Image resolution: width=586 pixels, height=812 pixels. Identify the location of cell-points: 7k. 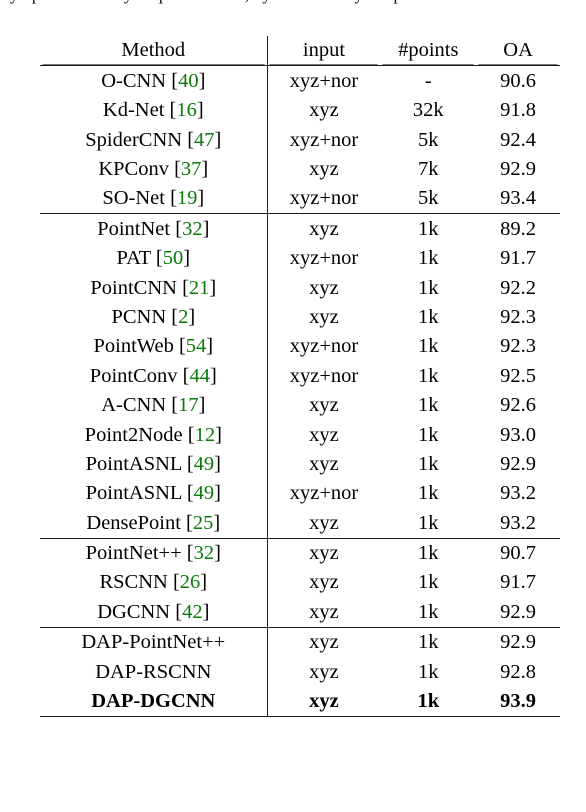
(428, 169).